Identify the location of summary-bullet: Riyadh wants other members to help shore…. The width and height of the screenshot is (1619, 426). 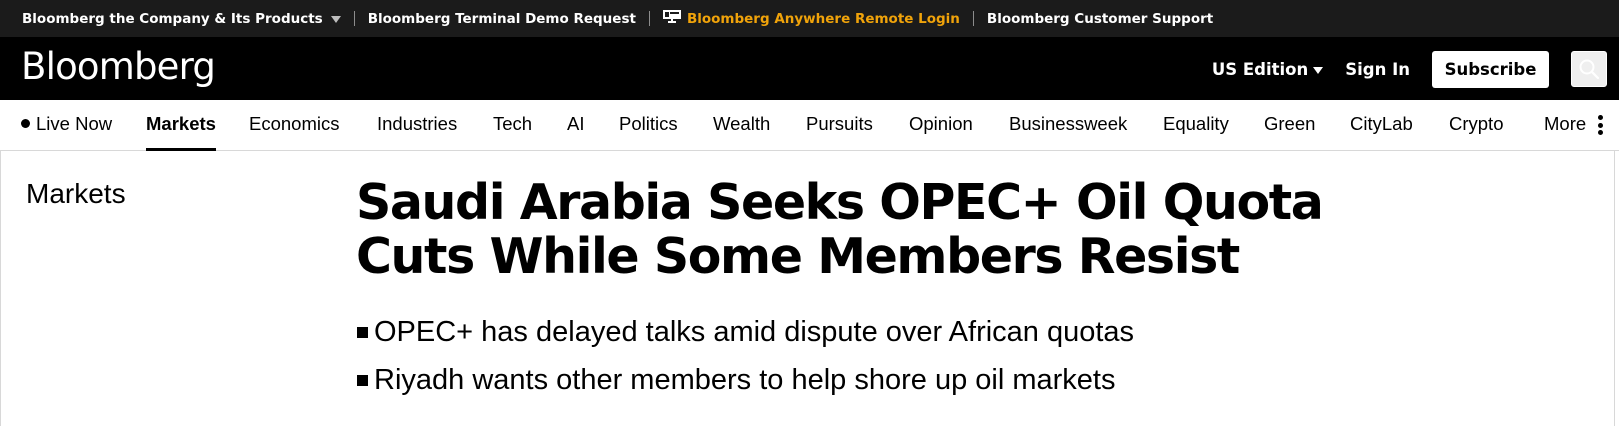
(745, 380).